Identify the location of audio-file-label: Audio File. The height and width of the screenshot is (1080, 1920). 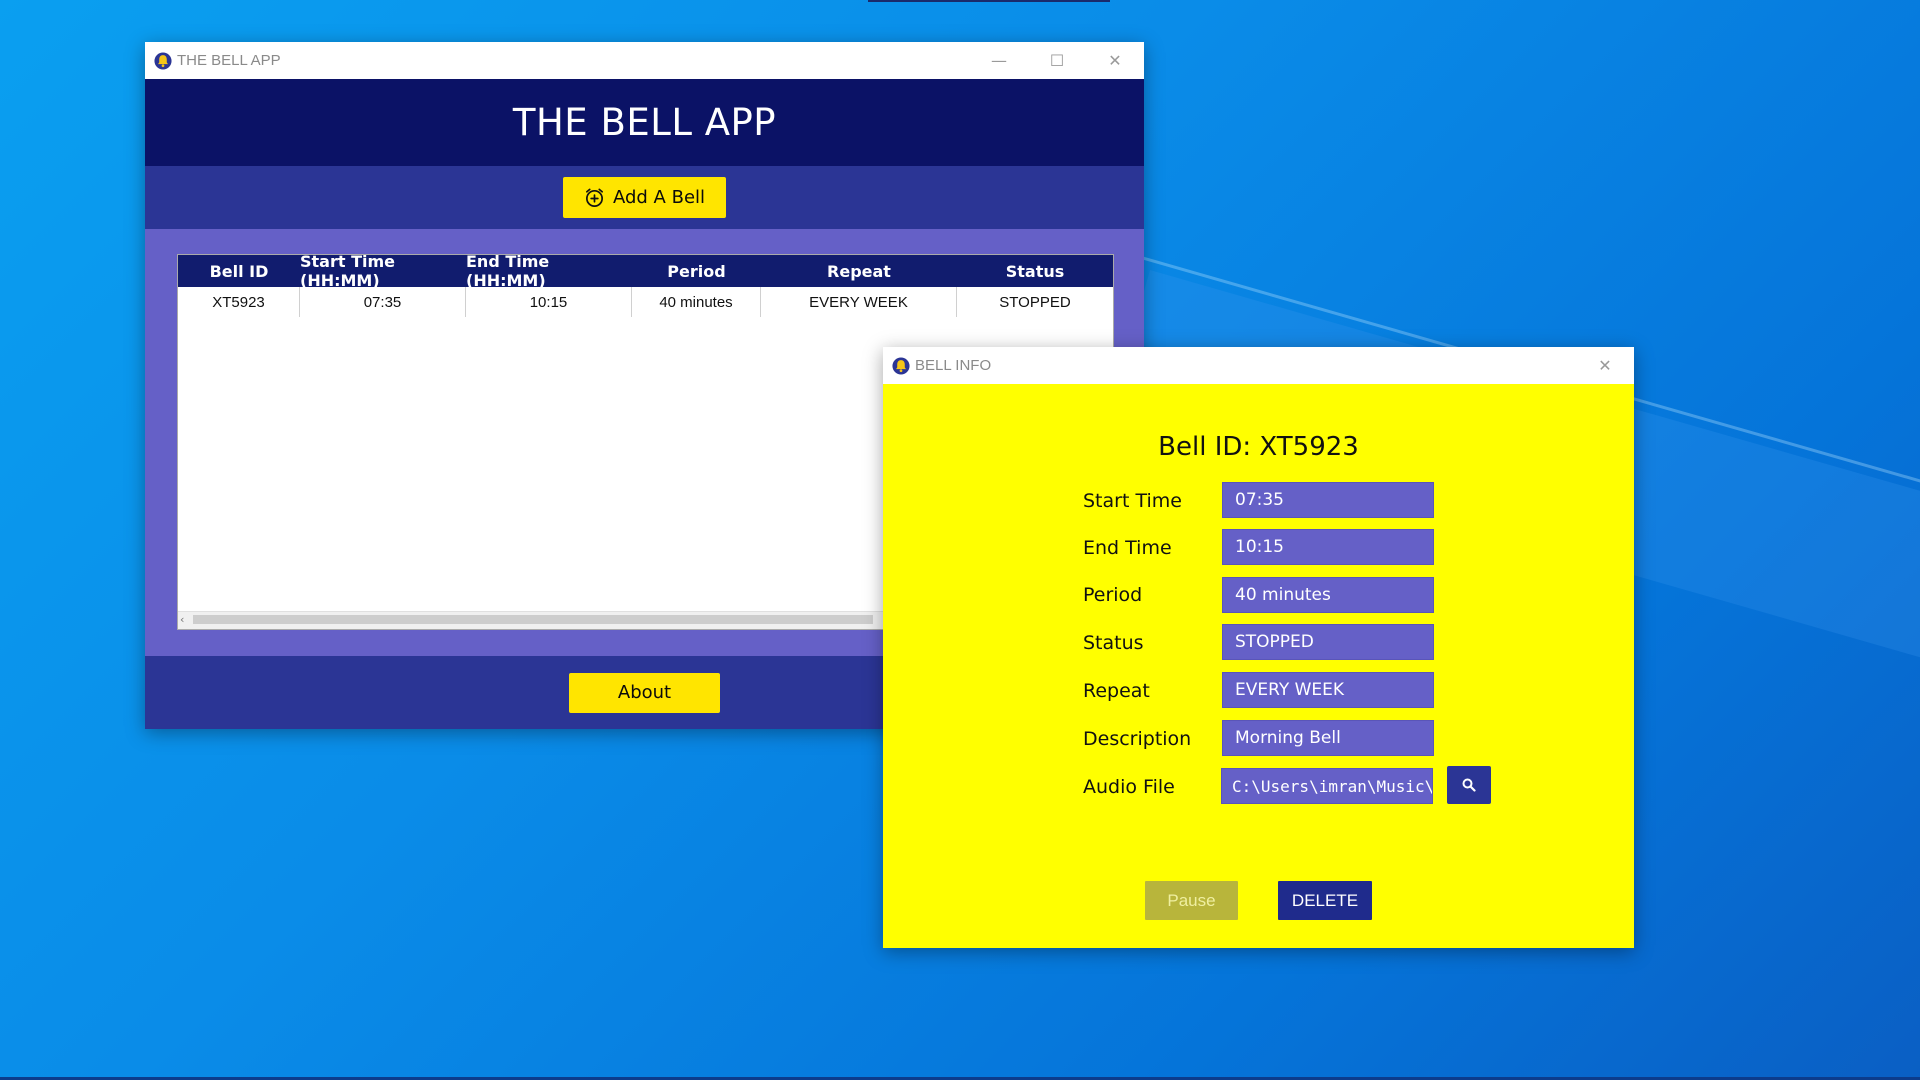
(1129, 787).